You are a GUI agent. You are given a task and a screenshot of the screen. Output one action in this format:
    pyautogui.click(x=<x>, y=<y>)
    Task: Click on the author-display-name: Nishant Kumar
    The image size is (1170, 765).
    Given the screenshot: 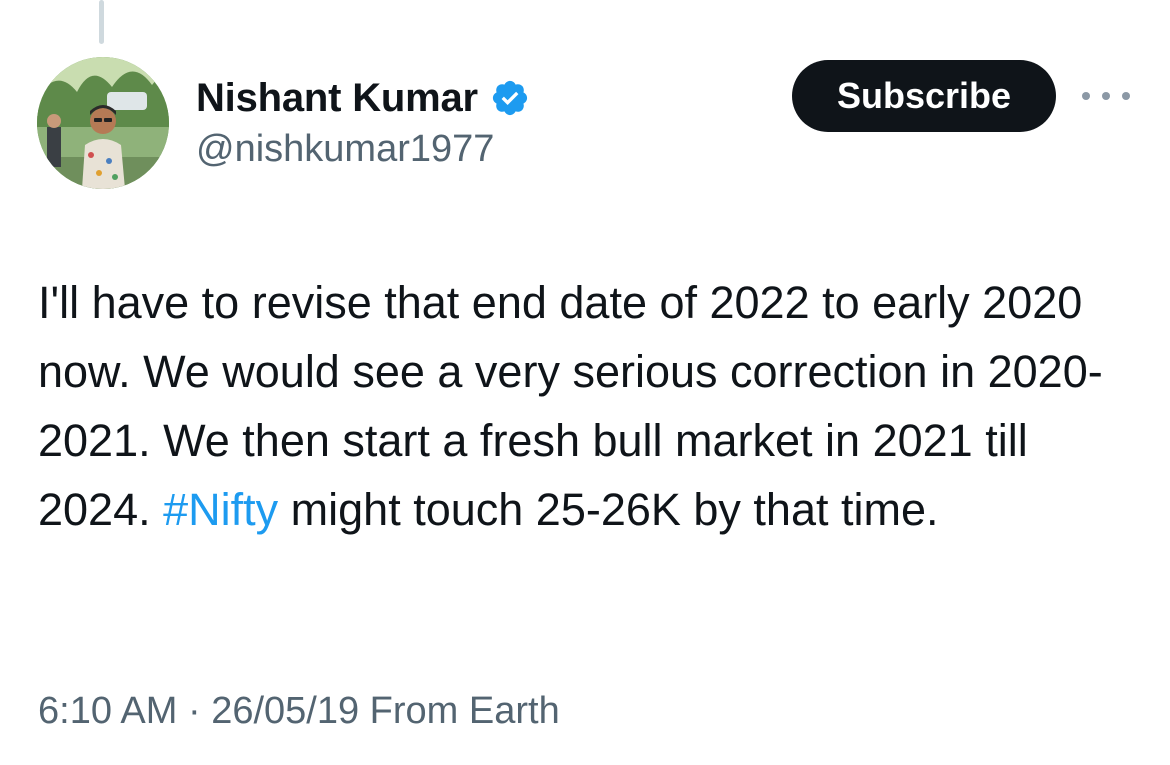 What is the action you would take?
    pyautogui.click(x=337, y=98)
    